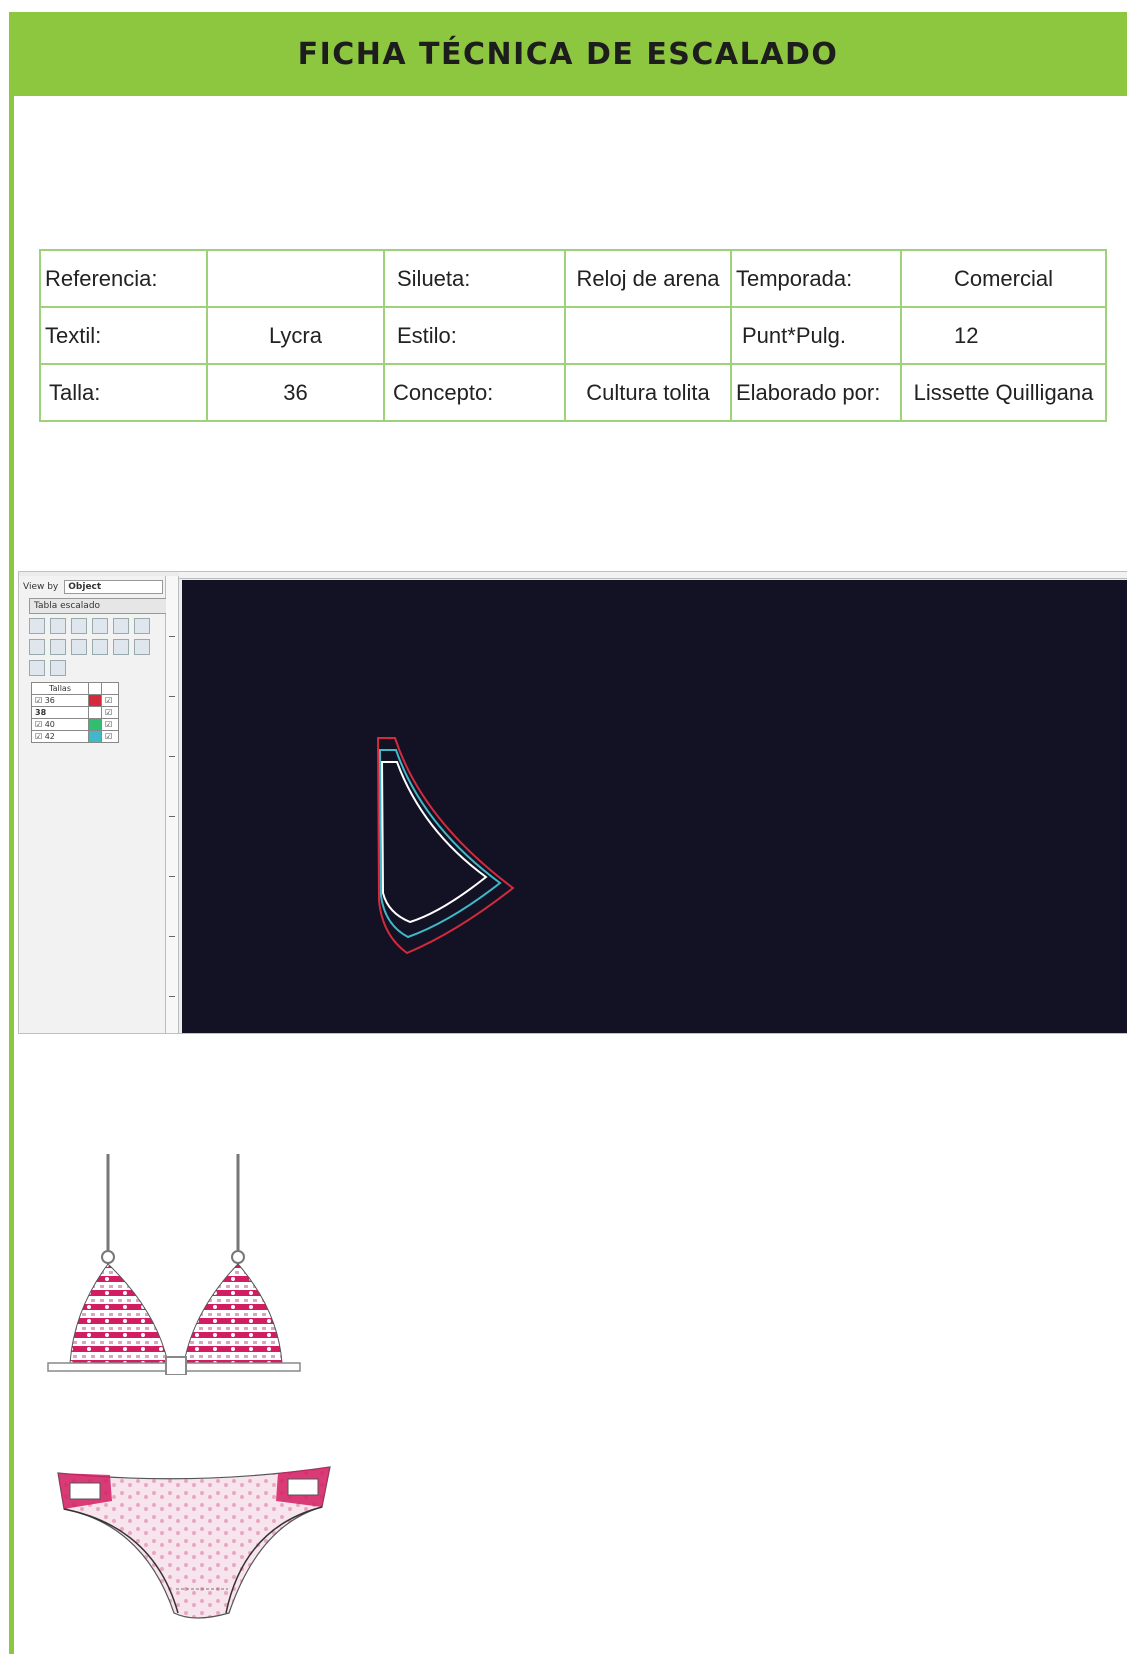  I want to click on page-header: FICHA TÉCNICA DE ESCALADO, so click(568, 54).